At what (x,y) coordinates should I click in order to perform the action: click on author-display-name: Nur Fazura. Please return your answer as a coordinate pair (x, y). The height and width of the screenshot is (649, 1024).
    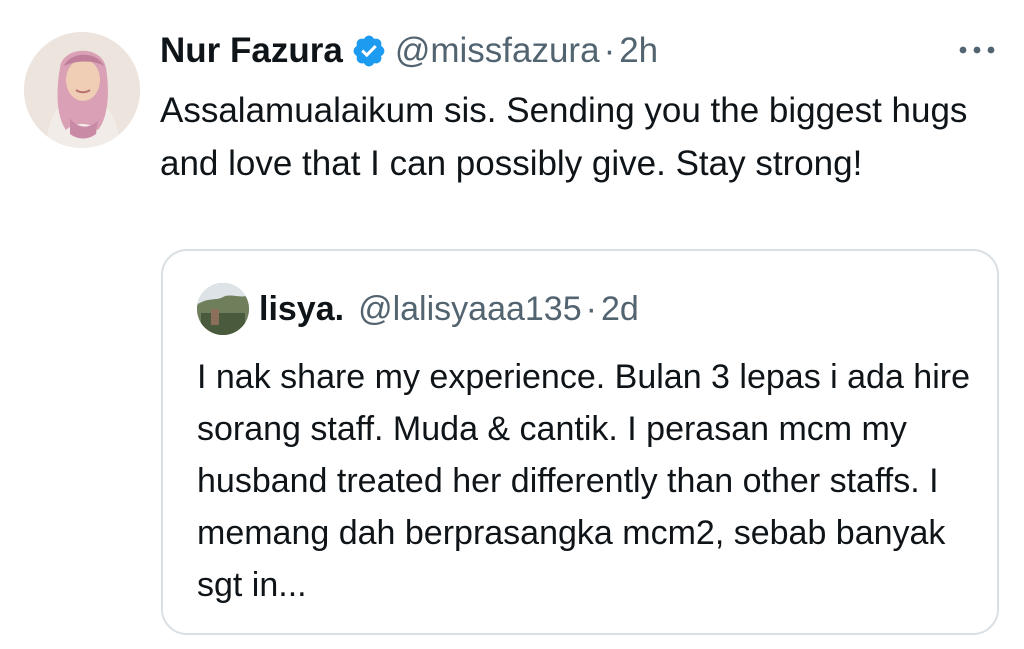
    Looking at the image, I should click on (251, 51).